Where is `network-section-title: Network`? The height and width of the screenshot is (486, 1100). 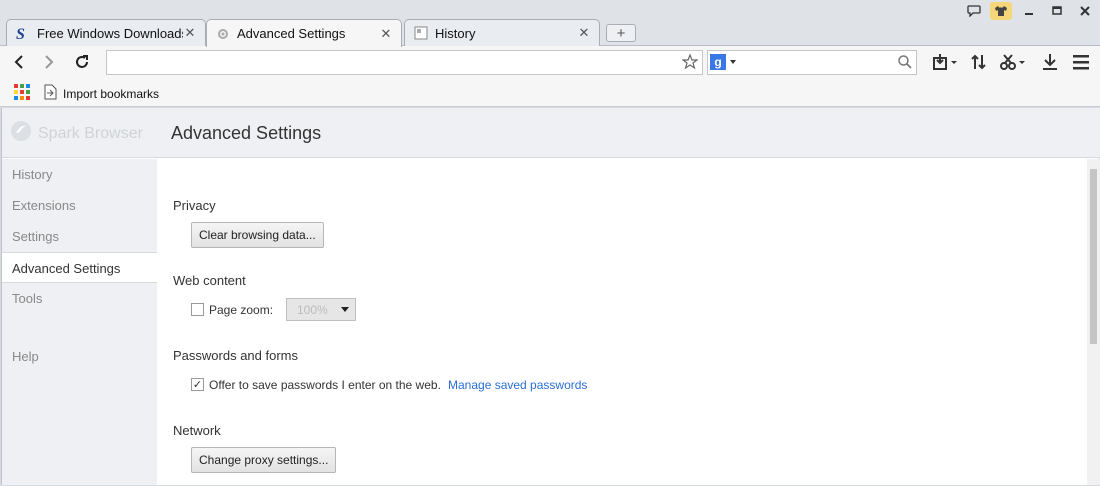
network-section-title: Network is located at coordinates (197, 430).